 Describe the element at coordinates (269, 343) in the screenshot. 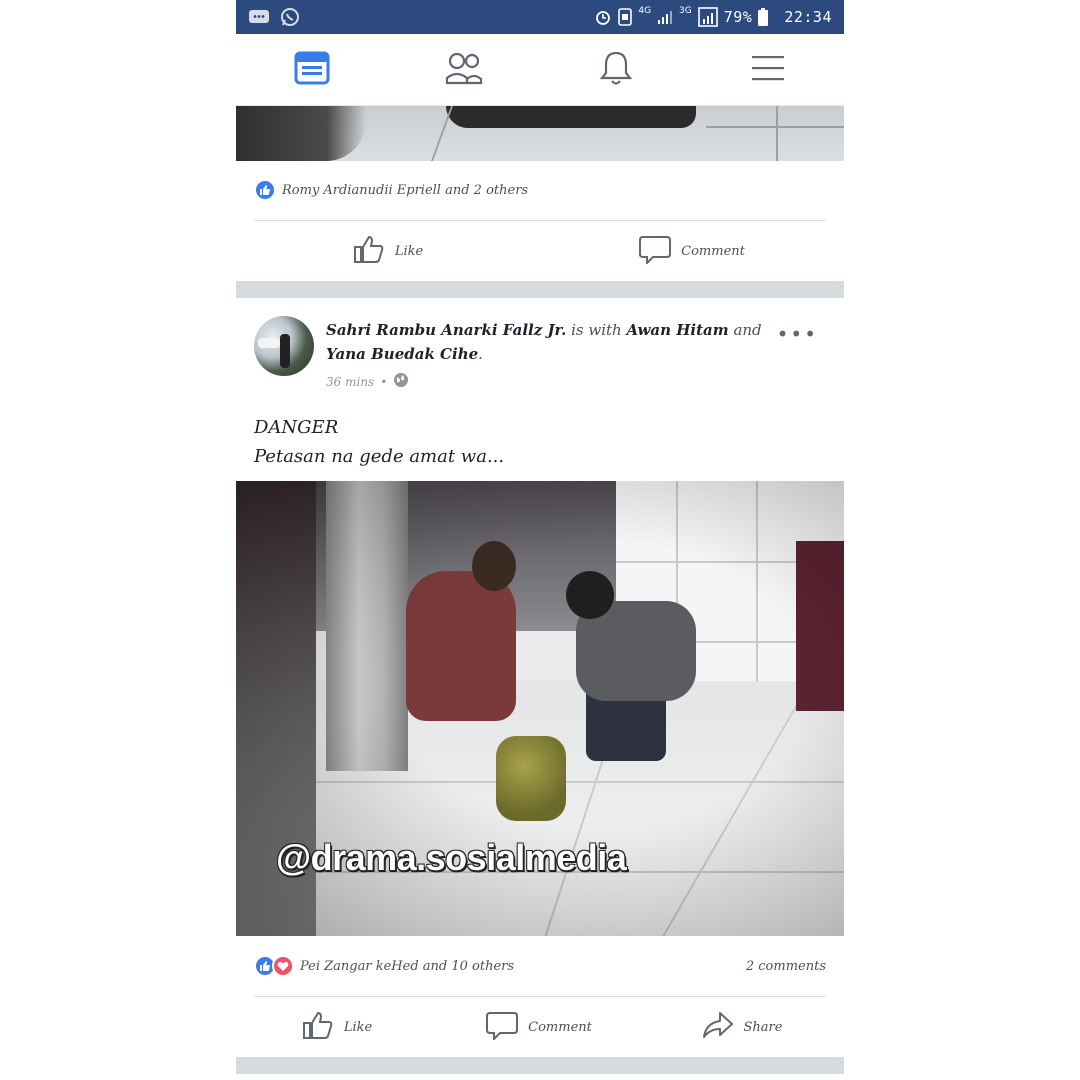

I see `avatar-car` at that location.